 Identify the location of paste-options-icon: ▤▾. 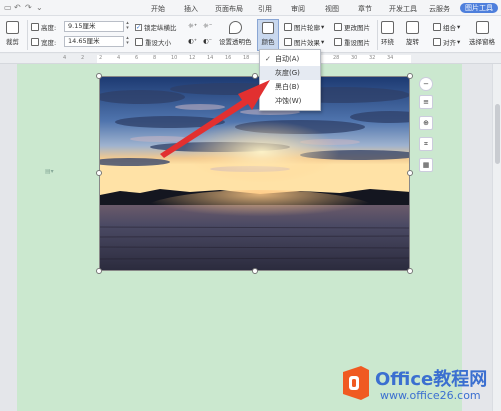
(49, 171).